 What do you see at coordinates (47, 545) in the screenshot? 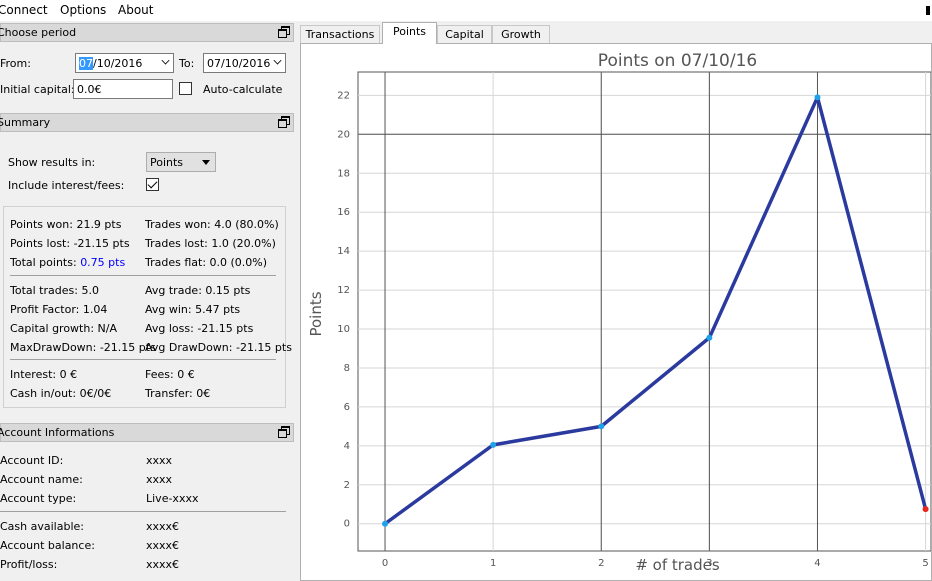
I see `account-balance-label: Account balance:` at bounding box center [47, 545].